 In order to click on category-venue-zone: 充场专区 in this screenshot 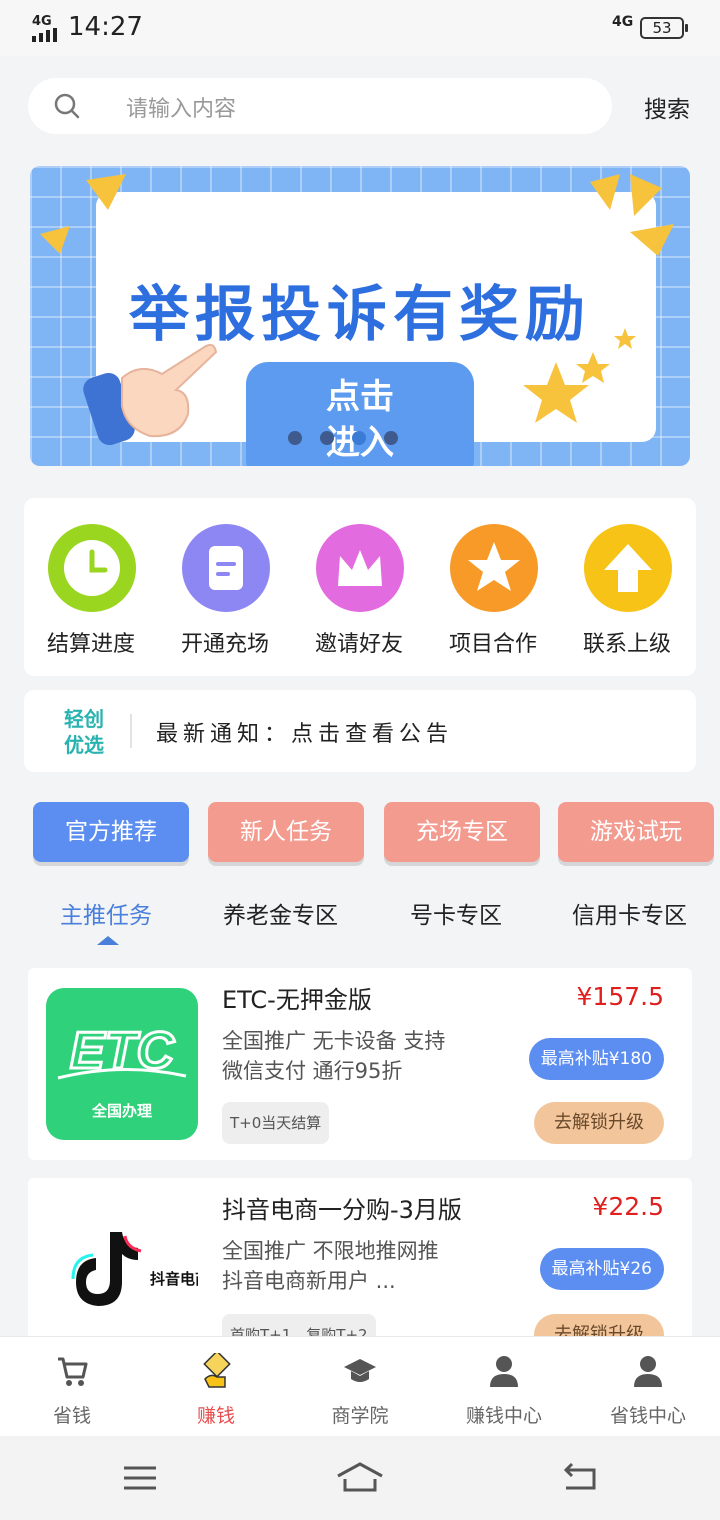, I will do `click(462, 832)`.